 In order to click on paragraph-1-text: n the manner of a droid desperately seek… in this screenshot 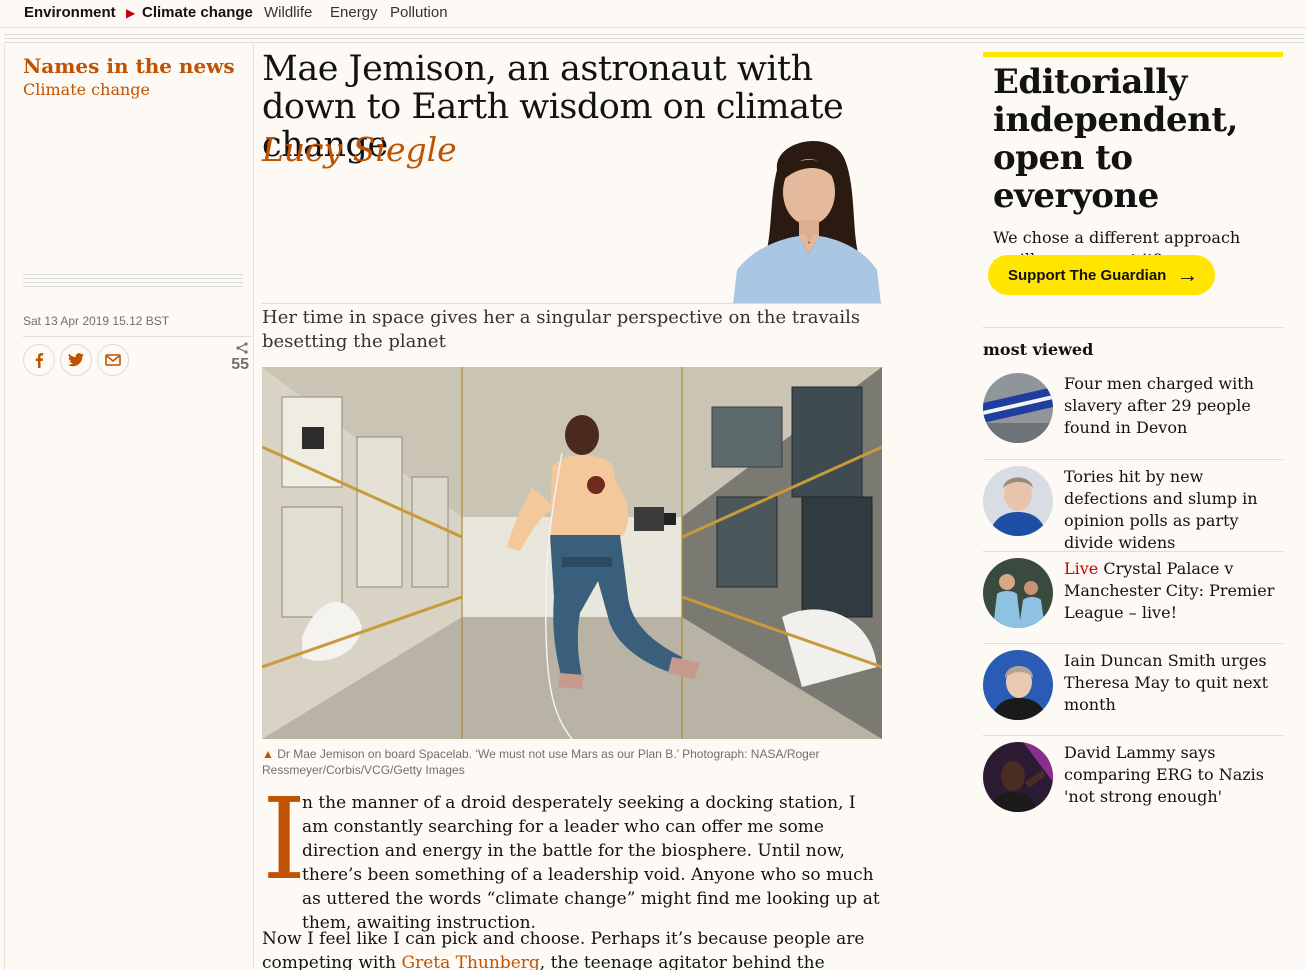, I will do `click(591, 863)`.